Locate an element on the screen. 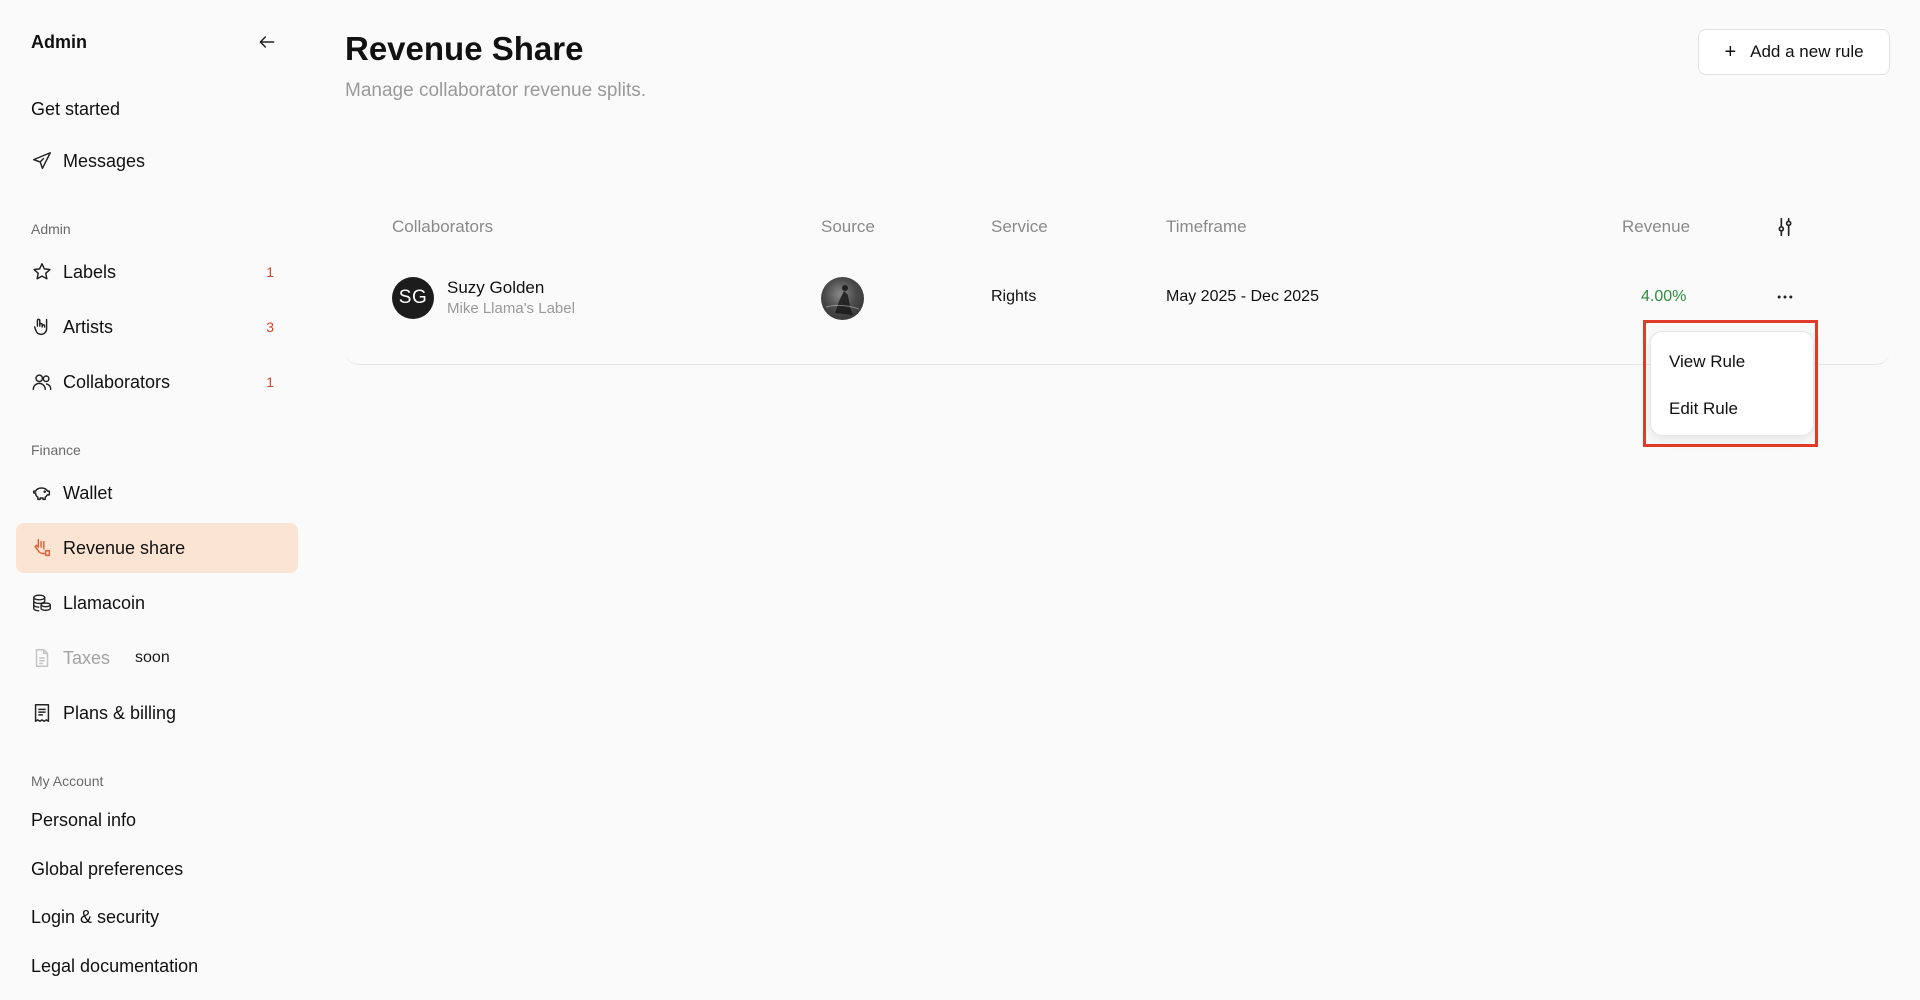  sidebar-item-label: Revenue share is located at coordinates (124, 547).